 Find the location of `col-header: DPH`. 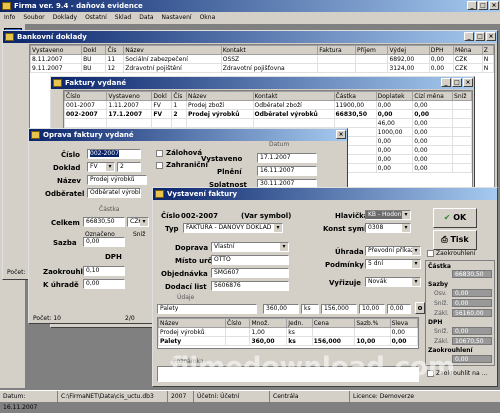

col-header: DPH is located at coordinates (441, 50).